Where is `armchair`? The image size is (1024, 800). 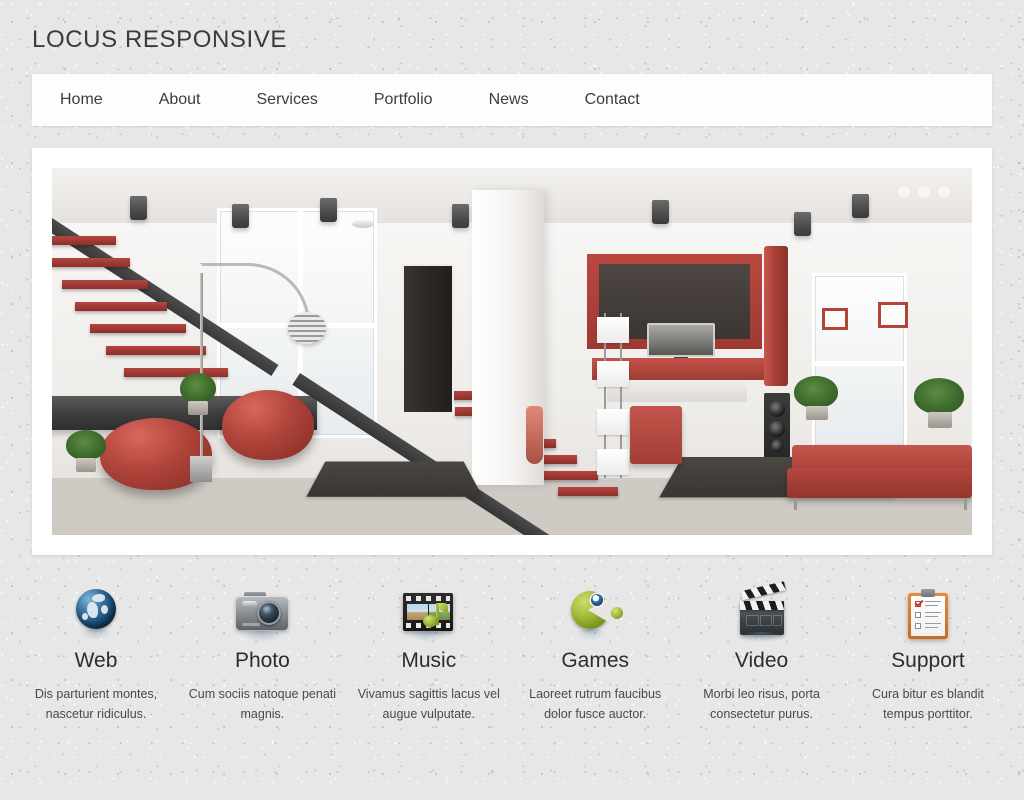 armchair is located at coordinates (656, 435).